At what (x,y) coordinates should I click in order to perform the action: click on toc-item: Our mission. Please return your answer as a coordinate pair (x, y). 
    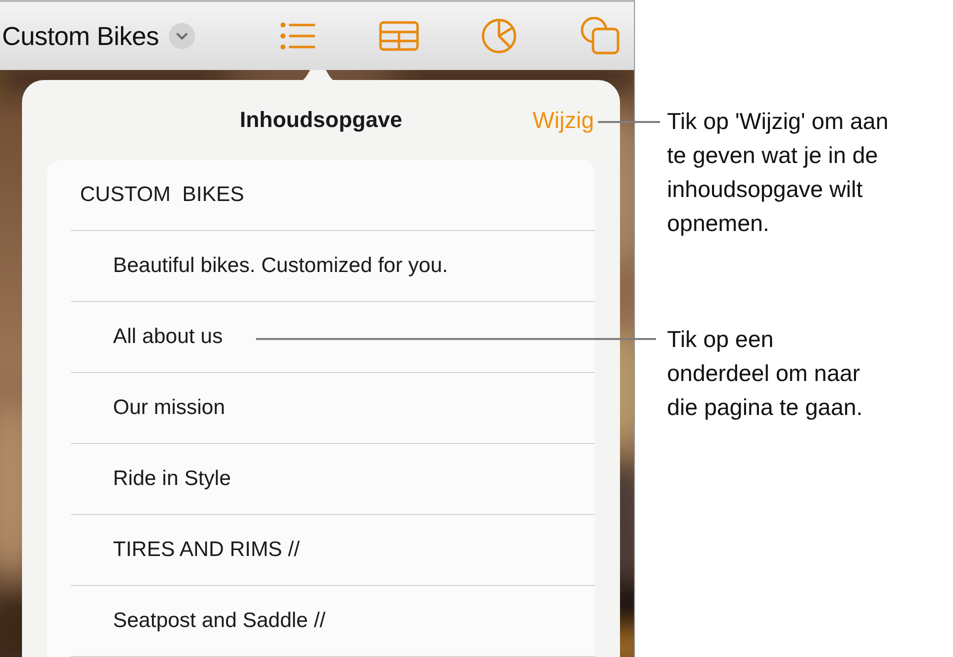
    Looking at the image, I should click on (333, 408).